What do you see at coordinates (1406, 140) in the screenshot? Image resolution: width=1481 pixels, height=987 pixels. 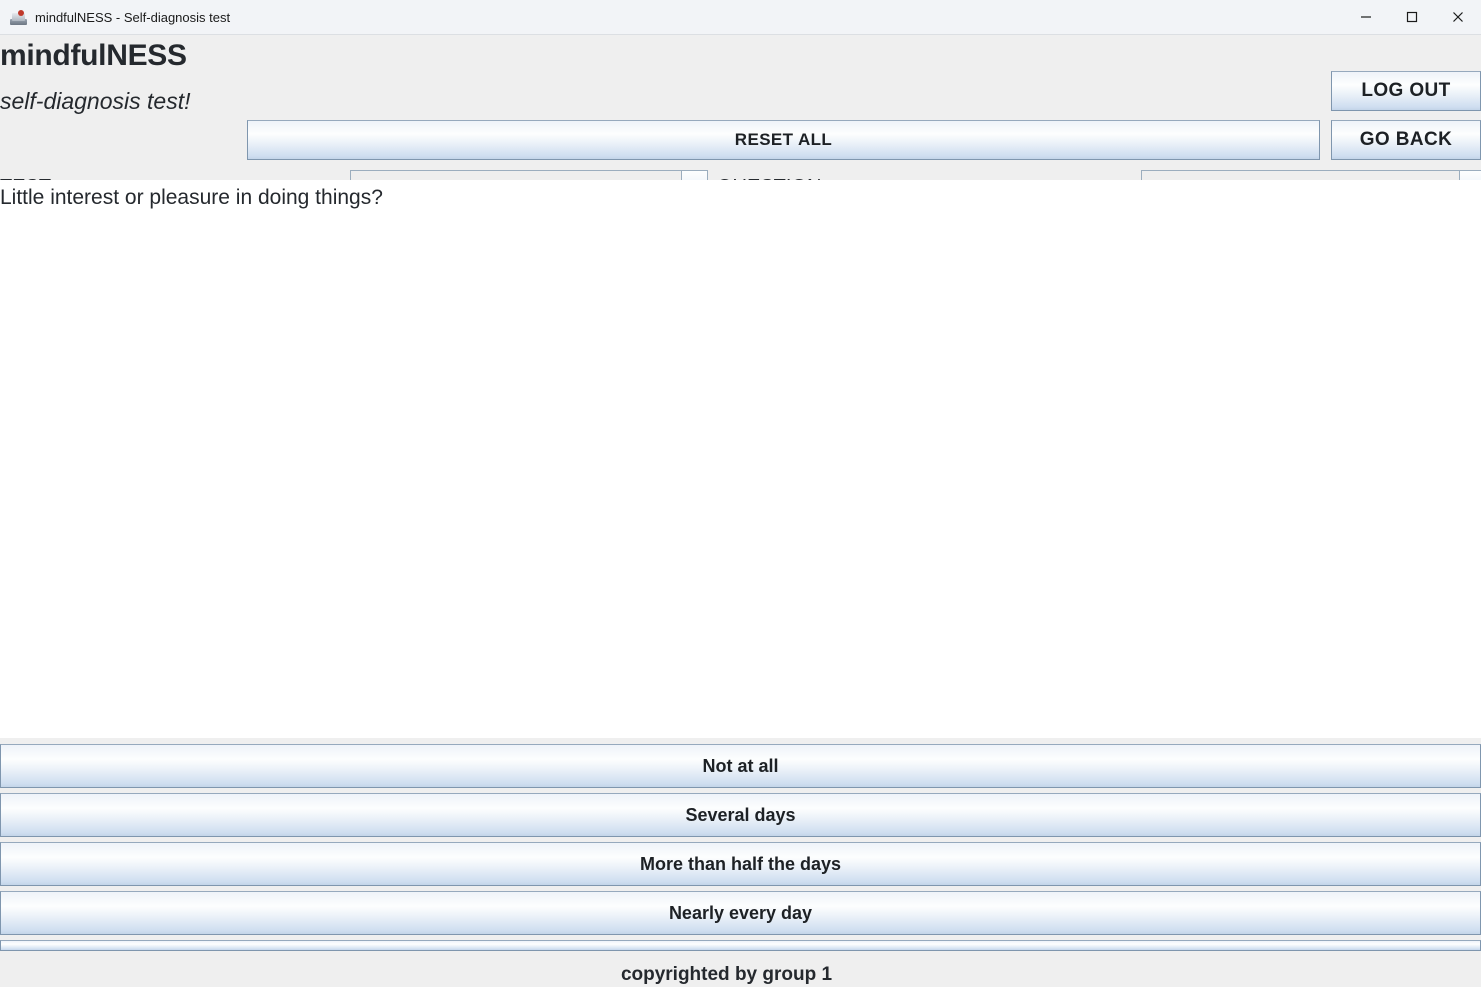 I see `go-back-button: GO BACK` at bounding box center [1406, 140].